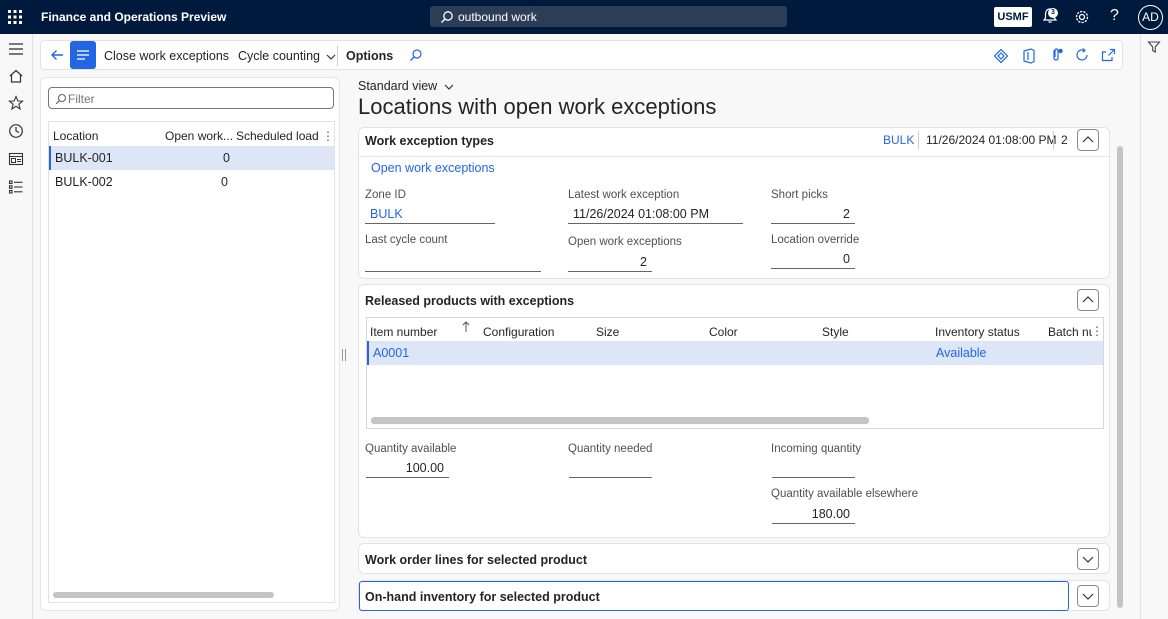 This screenshot has width=1168, height=619. What do you see at coordinates (403, 332) in the screenshot?
I see `column-header-item-number: Item number` at bounding box center [403, 332].